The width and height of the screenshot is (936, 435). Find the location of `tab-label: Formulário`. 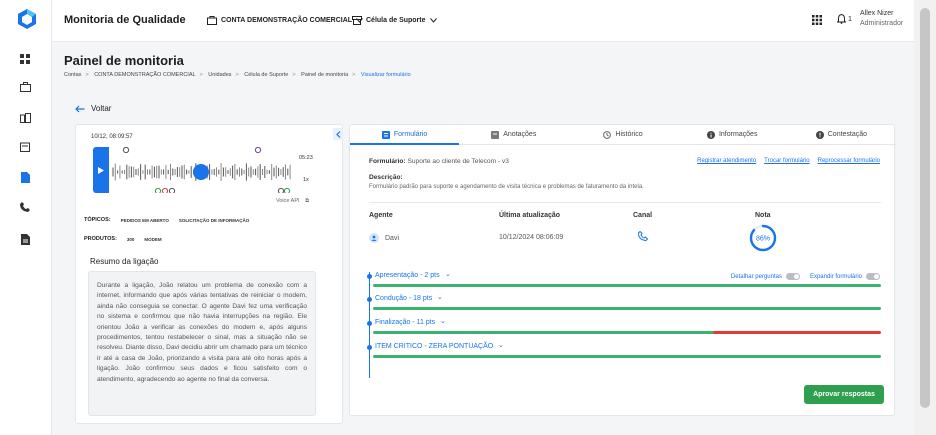

tab-label: Formulário is located at coordinates (410, 134).